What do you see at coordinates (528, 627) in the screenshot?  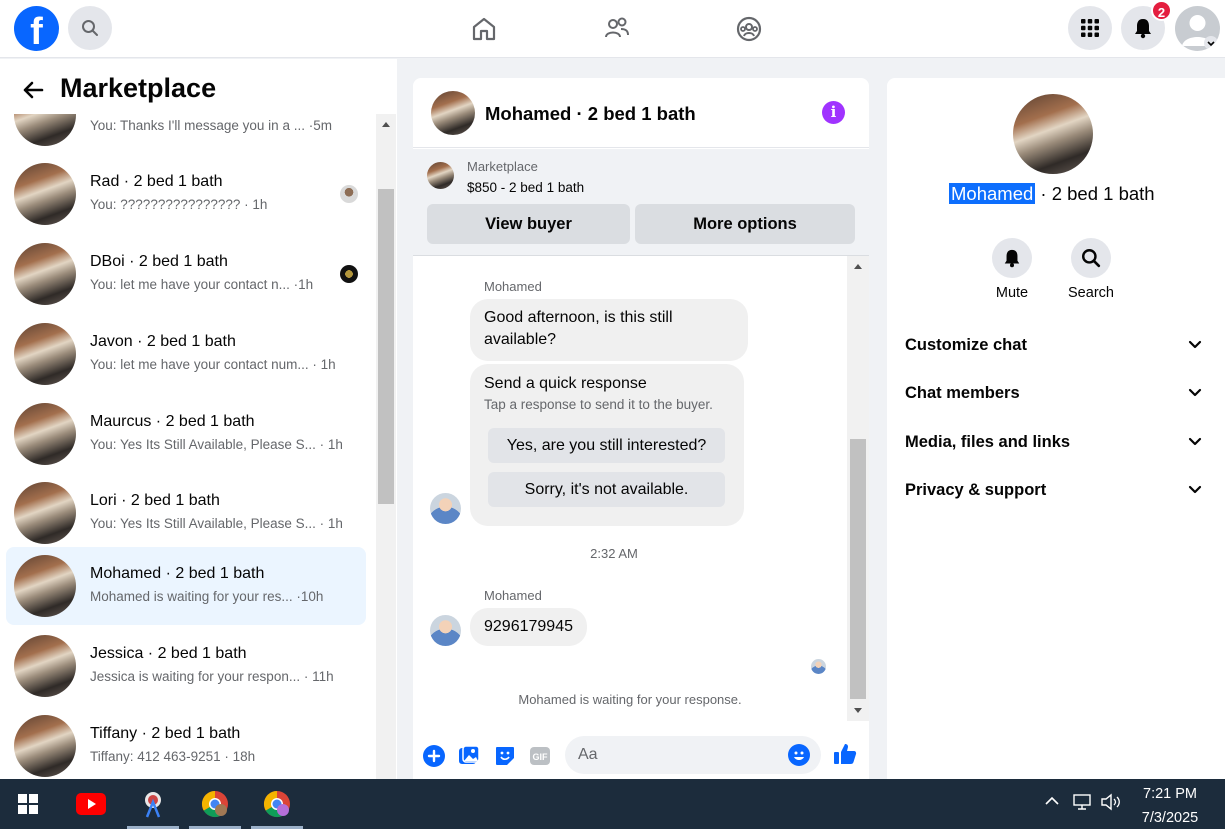 I see `message-bubble: 9296179945` at bounding box center [528, 627].